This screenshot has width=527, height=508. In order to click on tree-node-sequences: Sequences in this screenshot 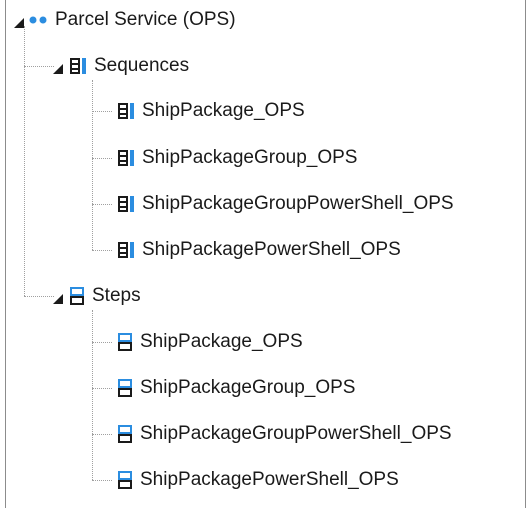, I will do `click(121, 66)`.